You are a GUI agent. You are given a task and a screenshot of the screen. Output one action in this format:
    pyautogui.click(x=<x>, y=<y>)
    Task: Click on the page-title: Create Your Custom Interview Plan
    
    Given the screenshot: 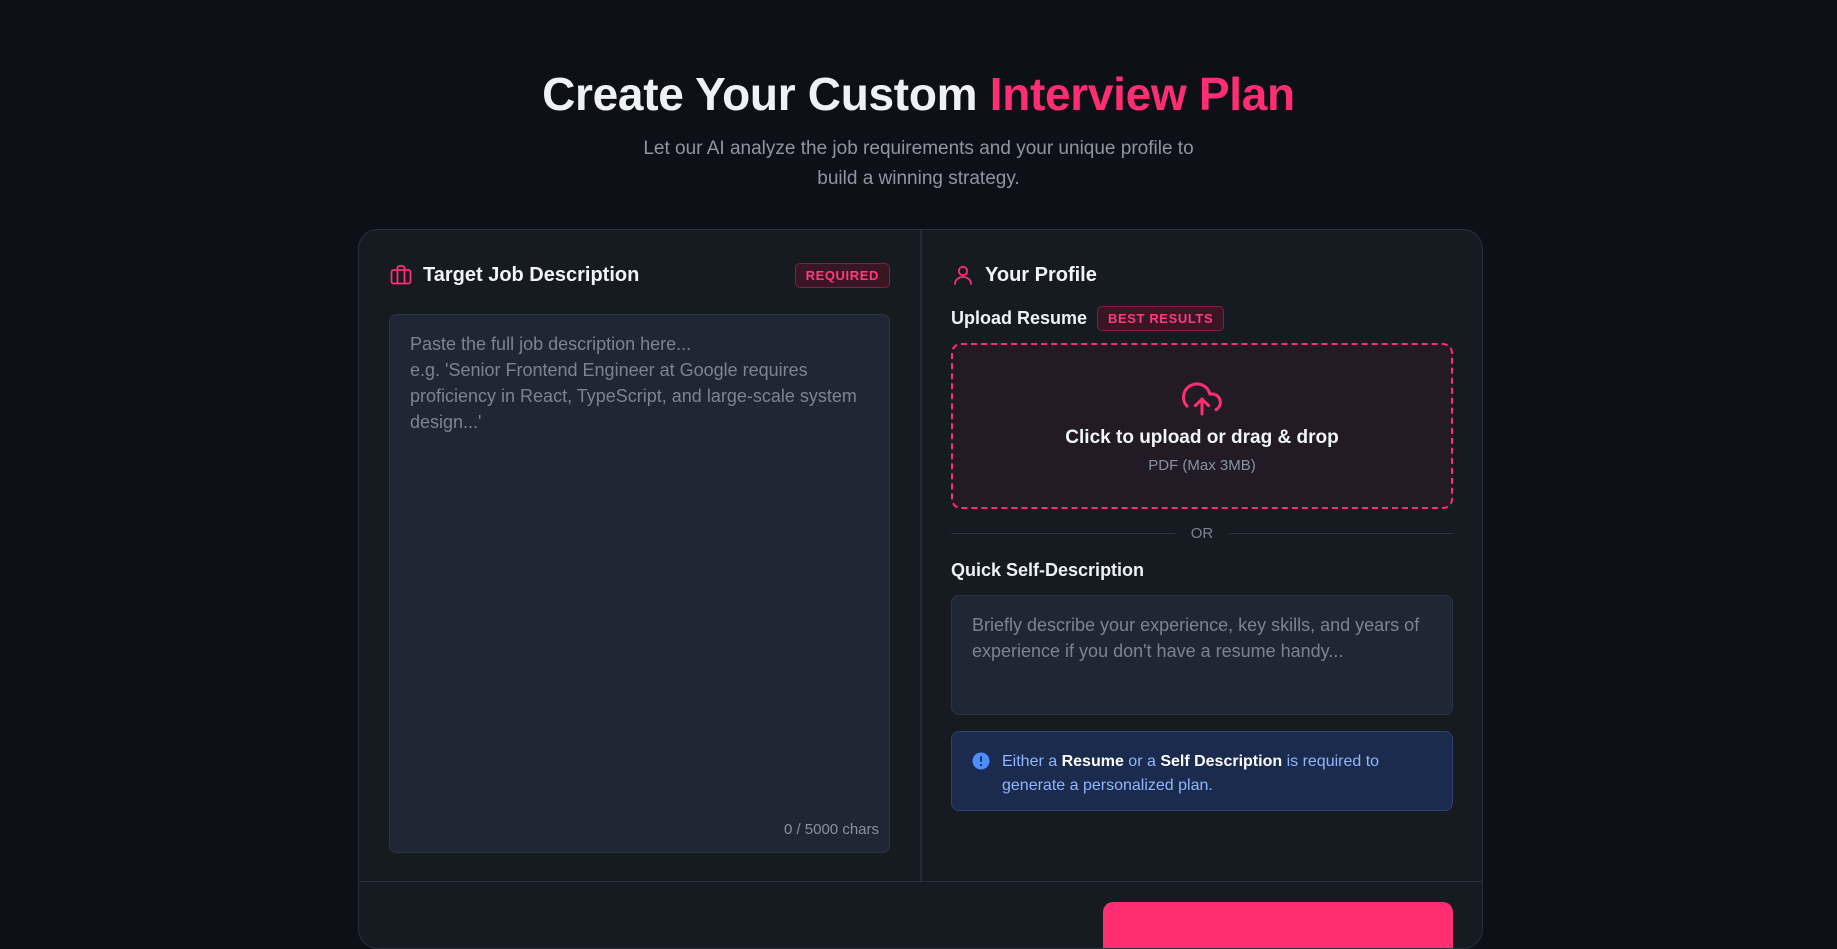 What is the action you would take?
    pyautogui.click(x=918, y=94)
    